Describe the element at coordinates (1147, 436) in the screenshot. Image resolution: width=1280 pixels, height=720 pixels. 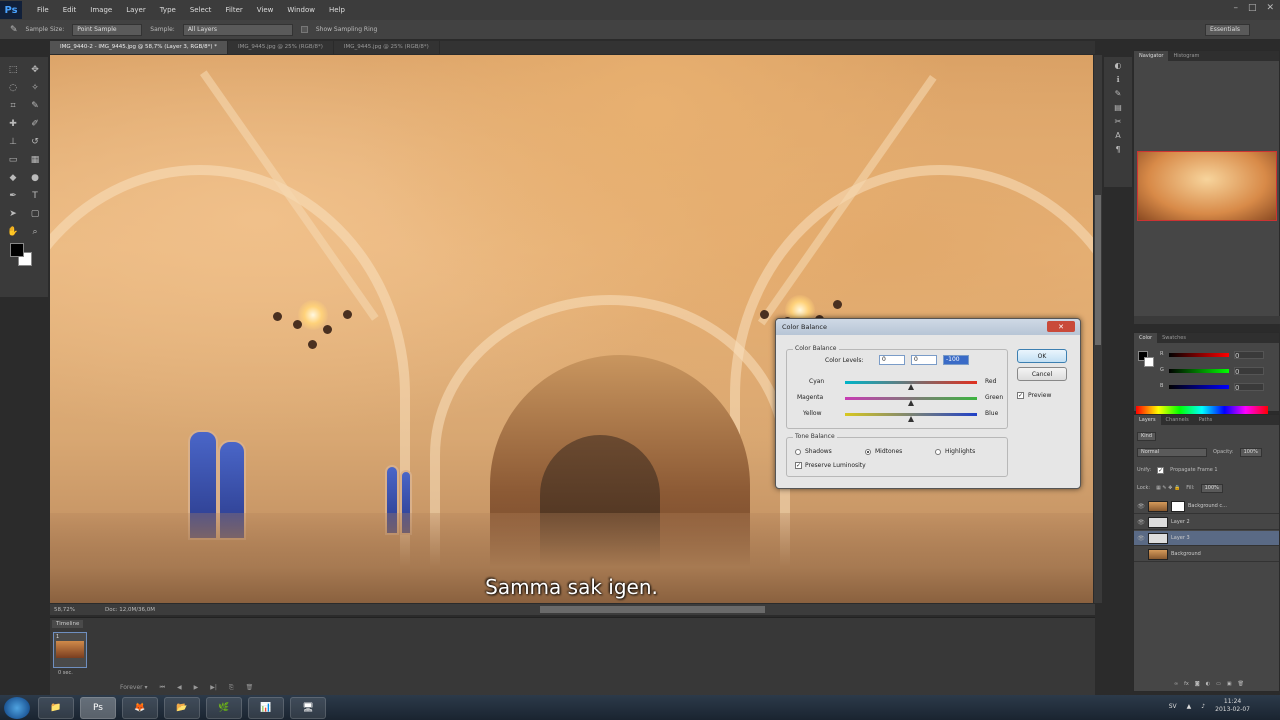
I see `layer-filter-select: Kind` at that location.